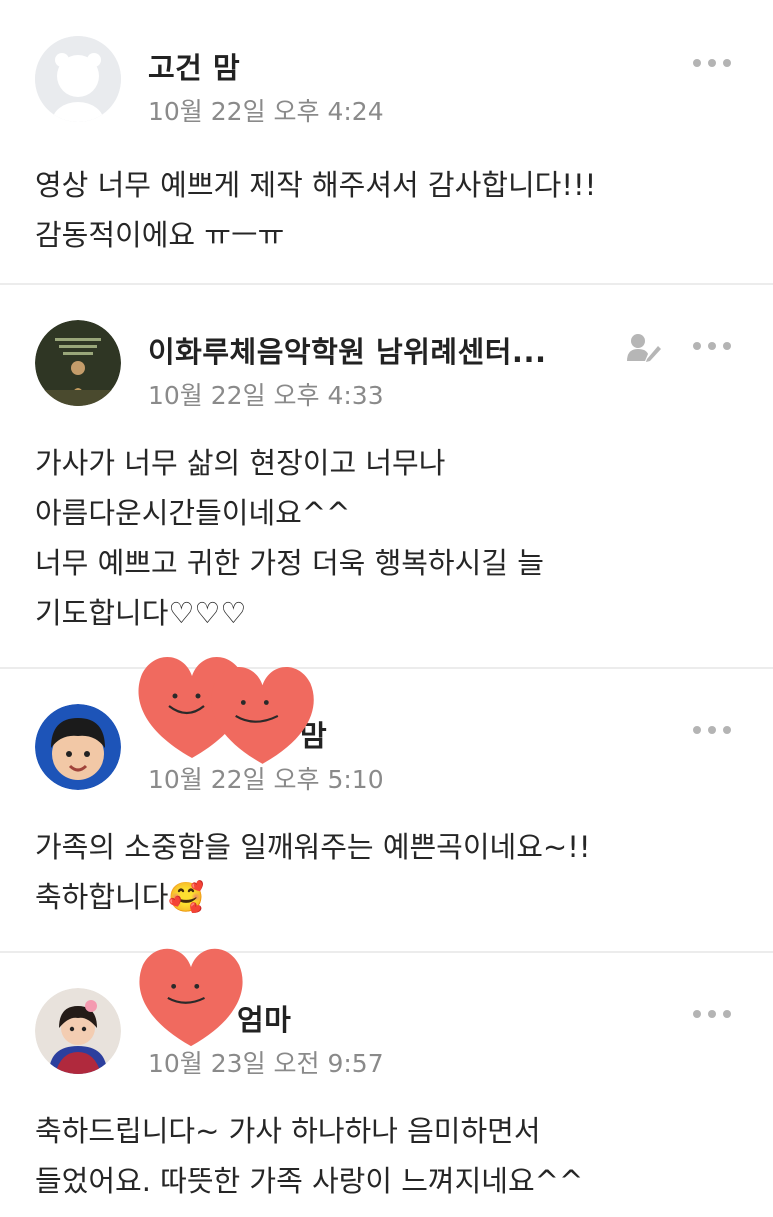 The image size is (773, 1217). I want to click on comment-line: 영상 너무 예쁘게 제작 해주셔서 감사합니다!!!, so click(316, 185).